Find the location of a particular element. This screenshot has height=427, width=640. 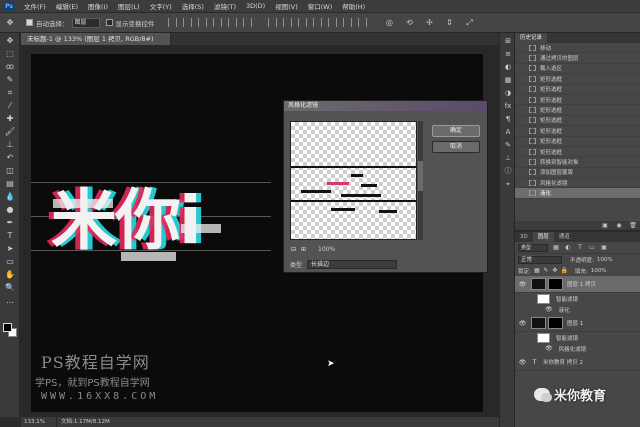

align-left-icon is located at coordinates (217, 22).